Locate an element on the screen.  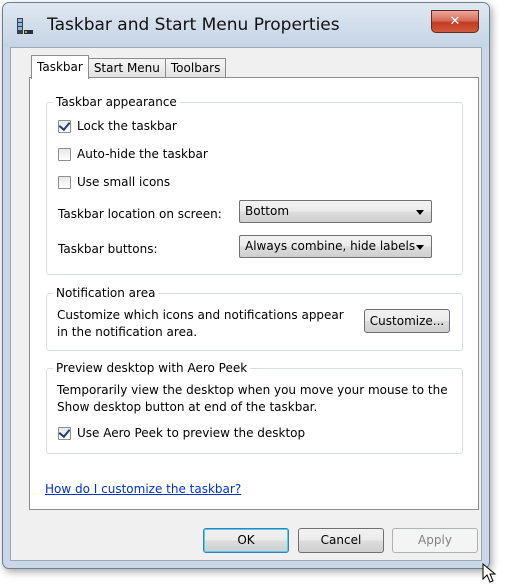
resize-cursor-icon is located at coordinates (489, 573).